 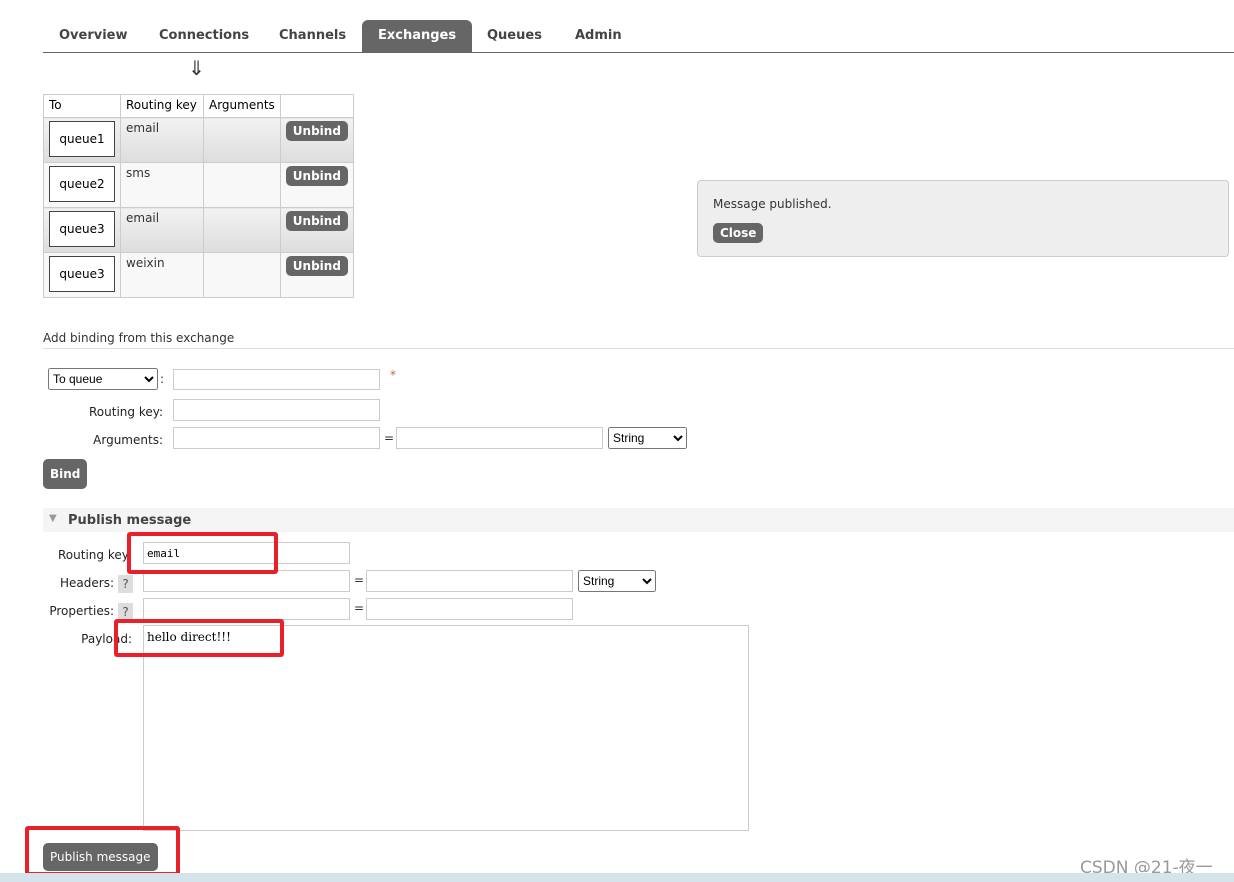 What do you see at coordinates (617, 877) in the screenshot?
I see `bottom-bar` at bounding box center [617, 877].